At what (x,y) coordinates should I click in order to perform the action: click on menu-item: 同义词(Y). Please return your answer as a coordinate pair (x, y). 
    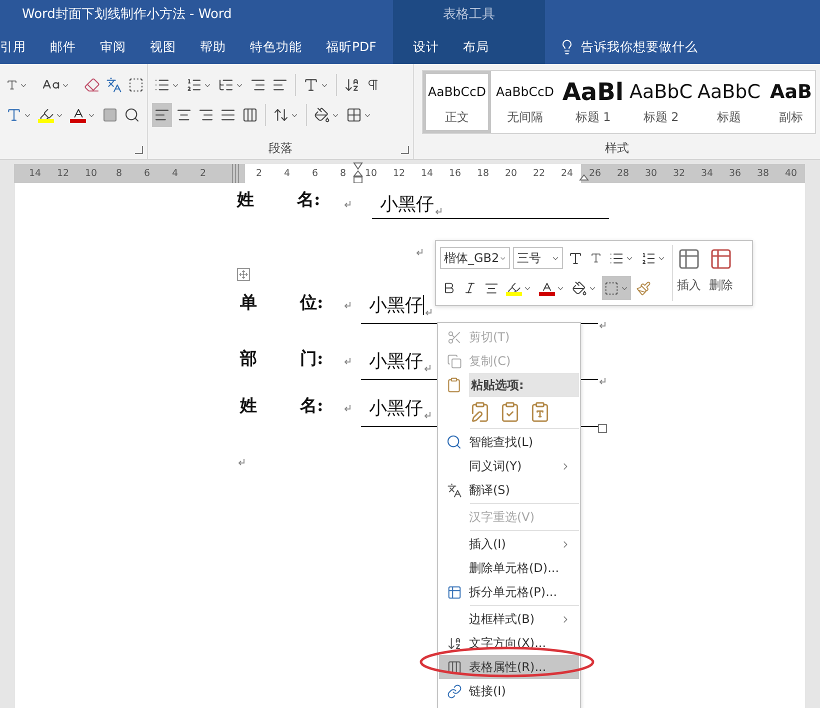
    Looking at the image, I should click on (509, 466).